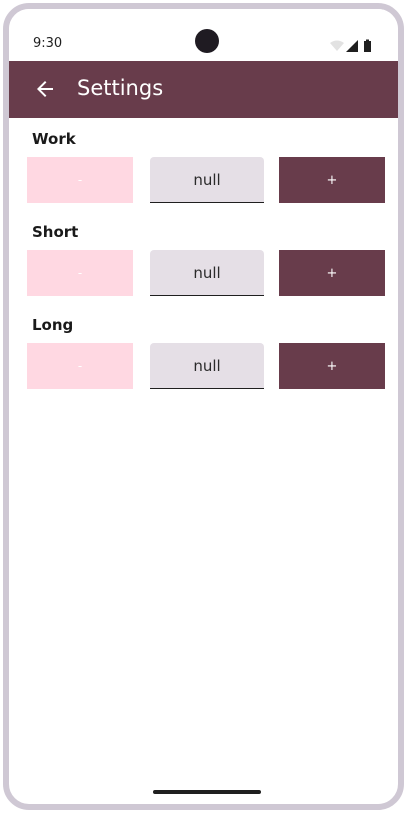  What do you see at coordinates (203, 89) in the screenshot?
I see `app-bar: Settings` at bounding box center [203, 89].